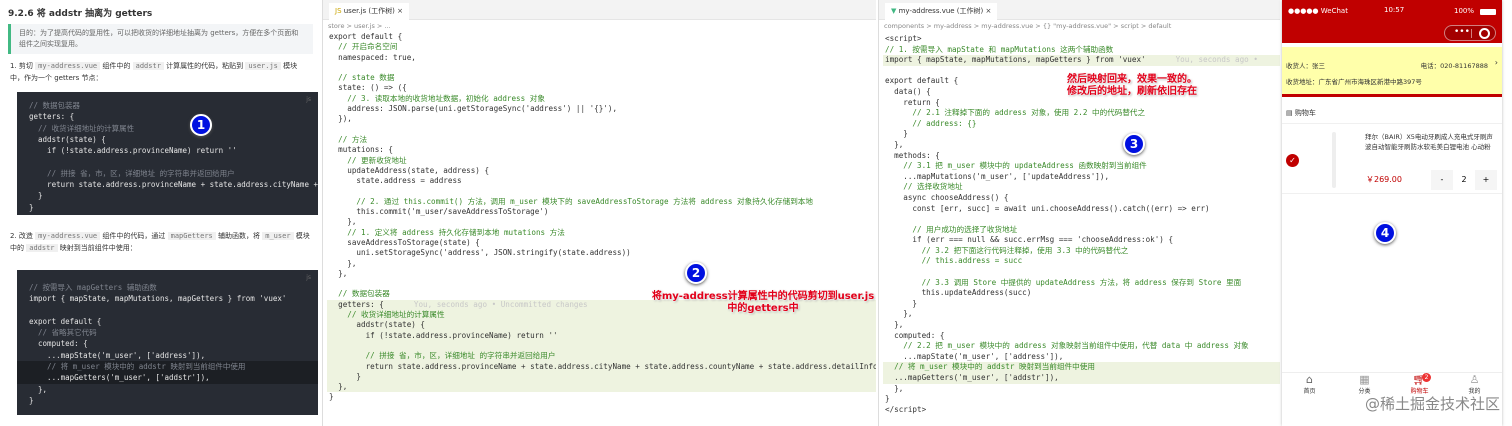 The width and height of the screenshot is (1512, 426). What do you see at coordinates (895, 11) in the screenshot?
I see `vue-file-icon: ▼` at bounding box center [895, 11].